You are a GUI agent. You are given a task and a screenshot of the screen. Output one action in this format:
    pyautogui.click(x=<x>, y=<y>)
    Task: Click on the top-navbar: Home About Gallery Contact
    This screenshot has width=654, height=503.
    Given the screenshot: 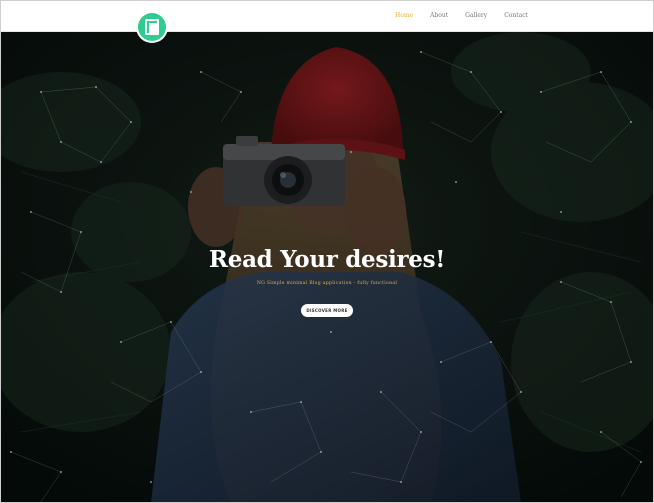 What is the action you would take?
    pyautogui.click(x=327, y=20)
    